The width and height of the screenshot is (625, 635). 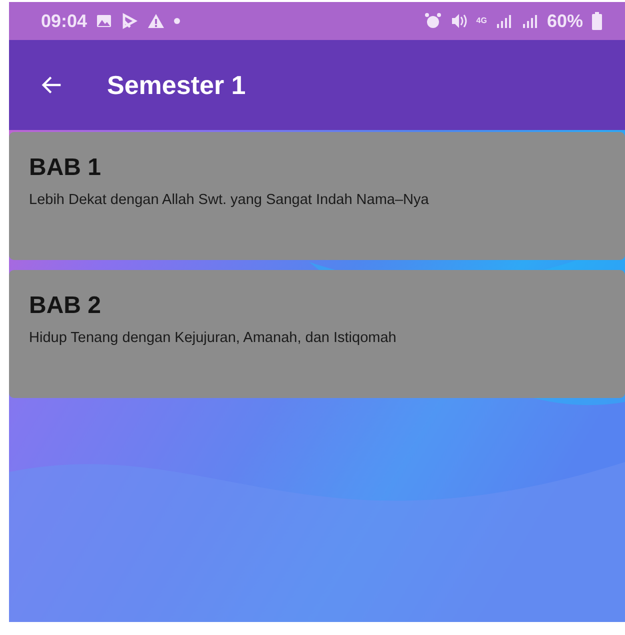 I want to click on app-bar-title: Semester 1, so click(x=176, y=85).